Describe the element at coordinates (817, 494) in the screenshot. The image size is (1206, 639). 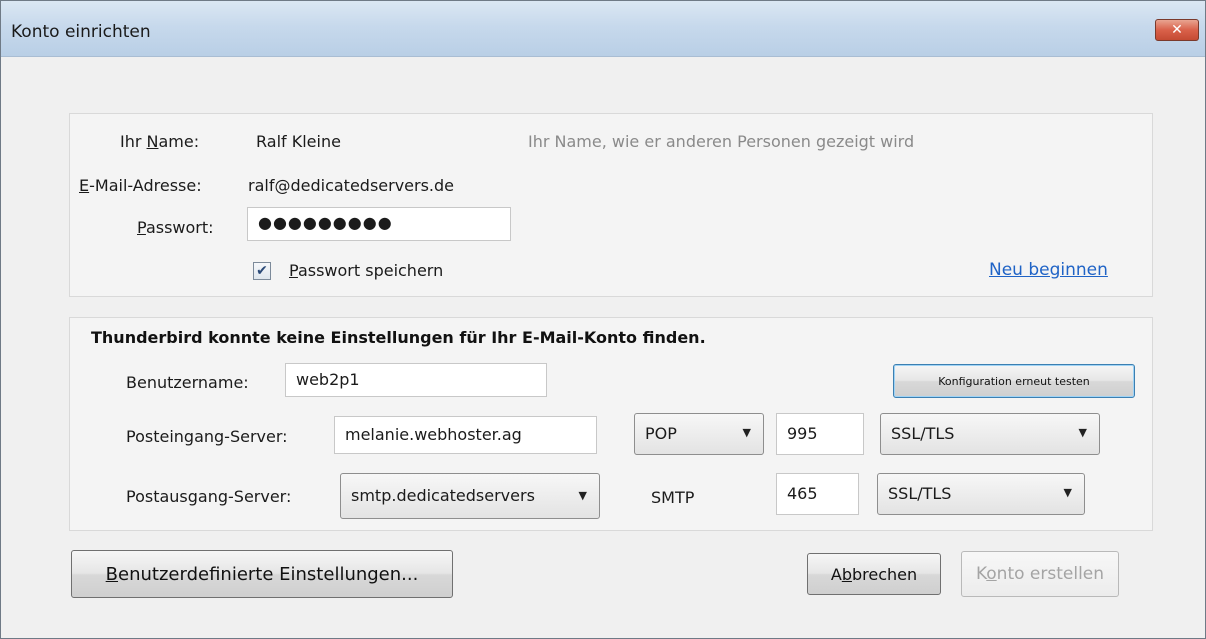
I see `outgoing-port-field: 465` at that location.